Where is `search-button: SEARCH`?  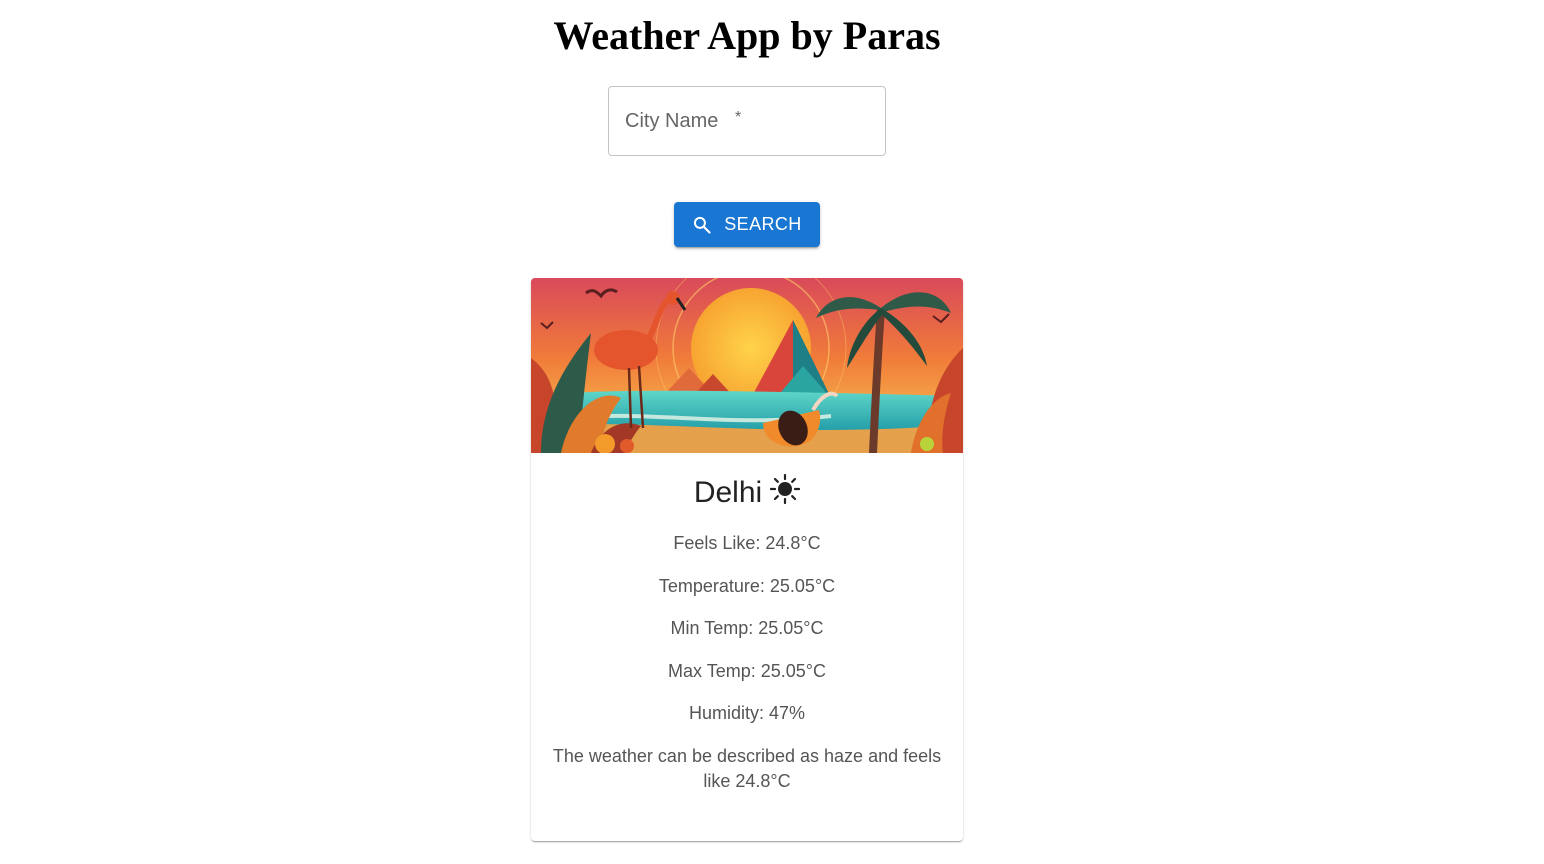 search-button: SEARCH is located at coordinates (747, 224).